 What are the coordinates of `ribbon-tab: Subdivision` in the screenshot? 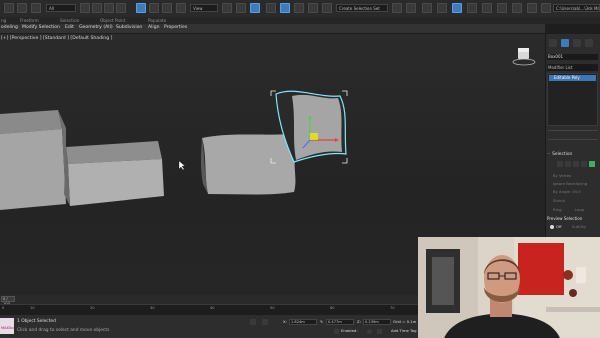 It's located at (129, 27).